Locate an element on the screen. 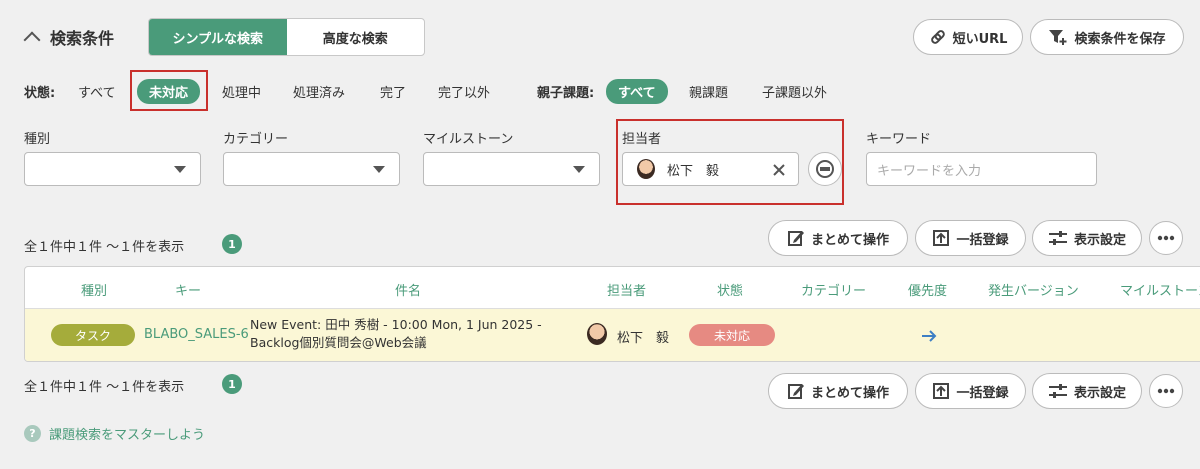 The width and height of the screenshot is (1200, 469). status-option-closed: 完了 is located at coordinates (393, 91).